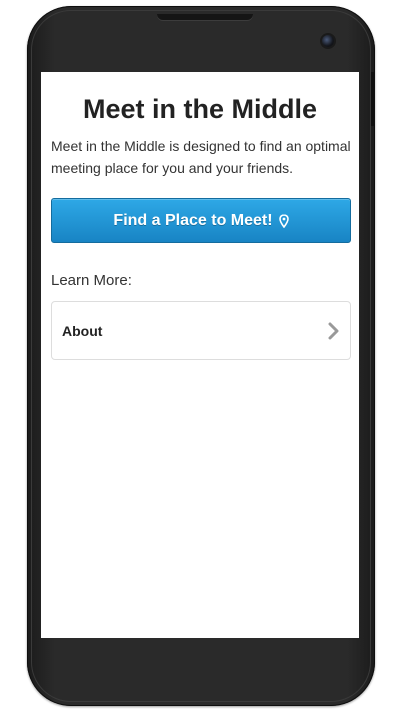 This screenshot has width=402, height=715. What do you see at coordinates (199, 109) in the screenshot?
I see `page-title: Meet in the Middle` at bounding box center [199, 109].